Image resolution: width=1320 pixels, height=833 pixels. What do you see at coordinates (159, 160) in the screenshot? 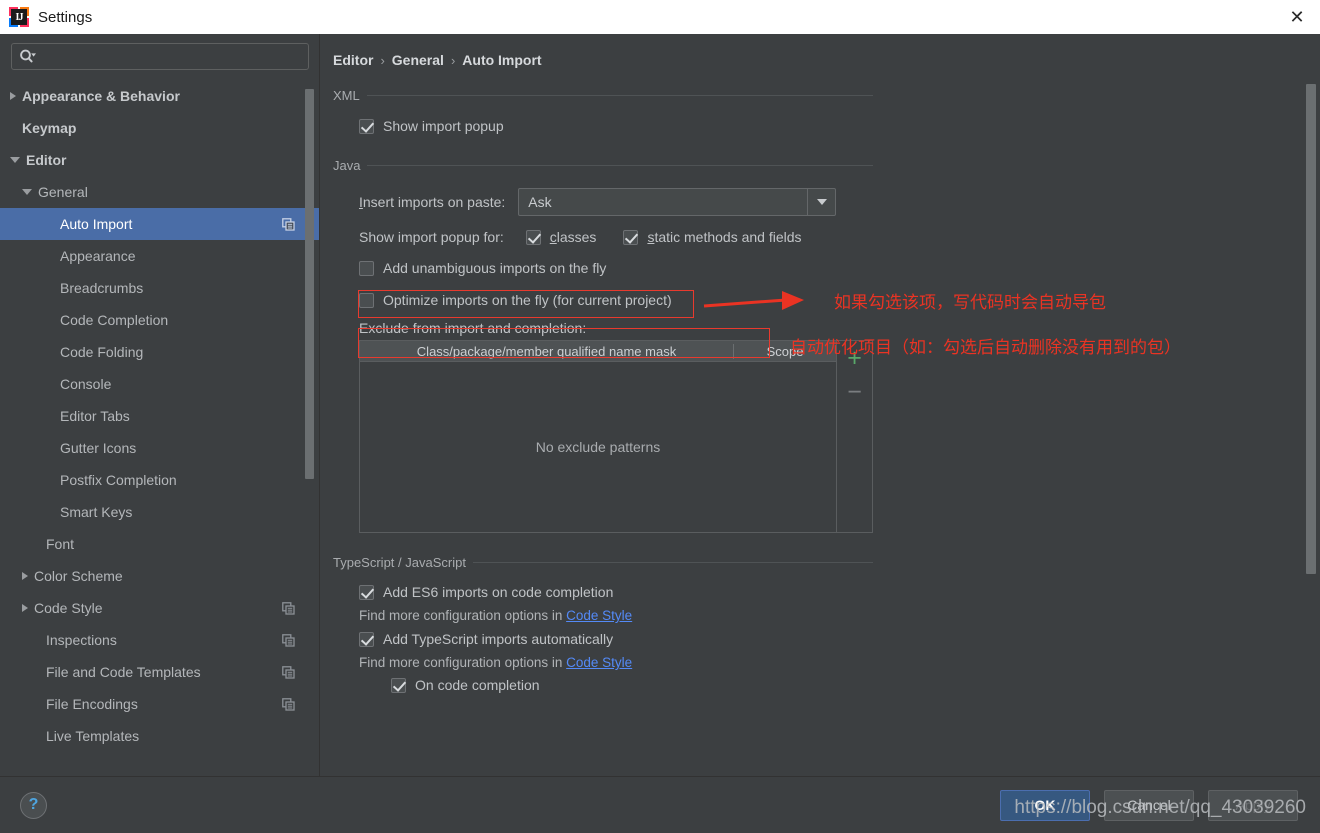
I see `sidebar-item-editor: Editor` at bounding box center [159, 160].